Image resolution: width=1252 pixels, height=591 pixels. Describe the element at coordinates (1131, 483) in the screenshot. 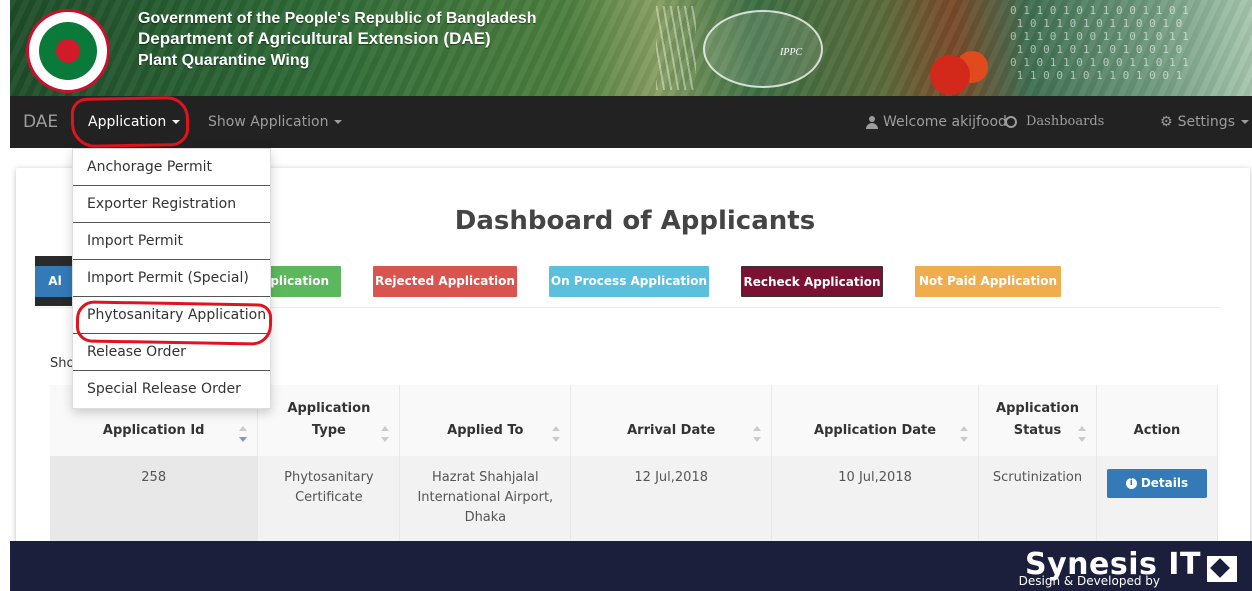

I see `info-icon: i` at that location.